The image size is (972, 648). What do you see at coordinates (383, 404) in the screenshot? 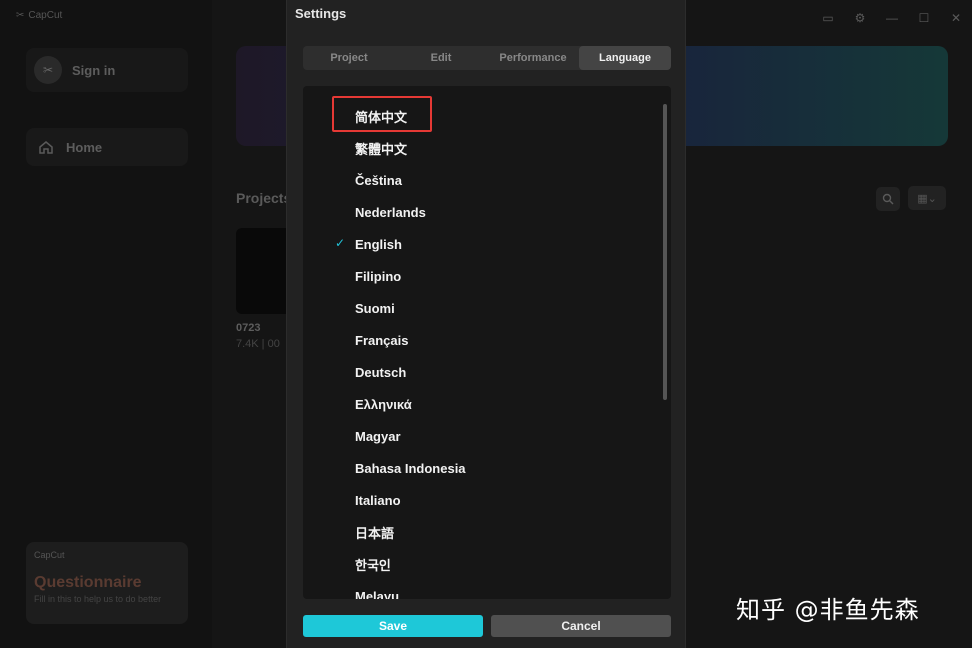
I see `language-label: Ελληνικά` at bounding box center [383, 404].